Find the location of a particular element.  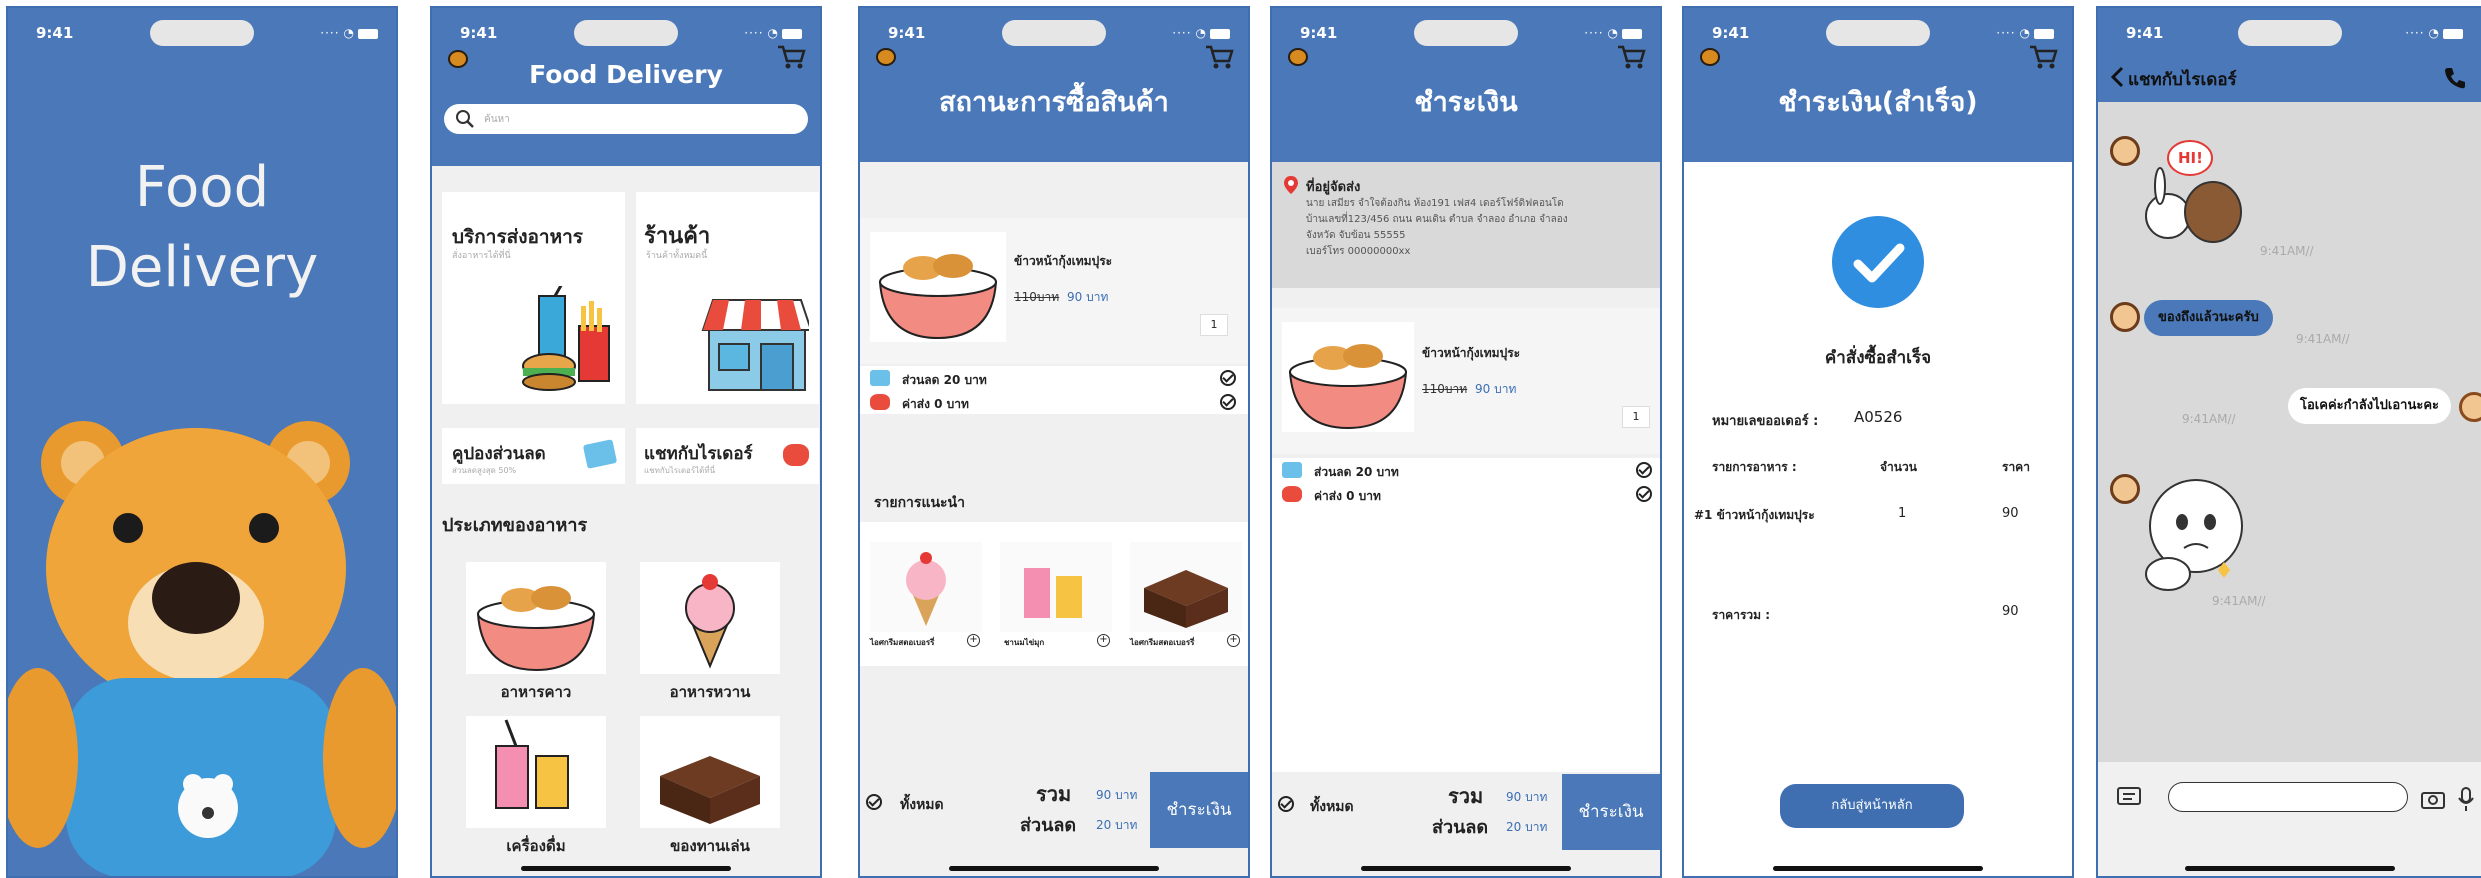

item-old-price: 110บาท is located at coordinates (1037, 297).